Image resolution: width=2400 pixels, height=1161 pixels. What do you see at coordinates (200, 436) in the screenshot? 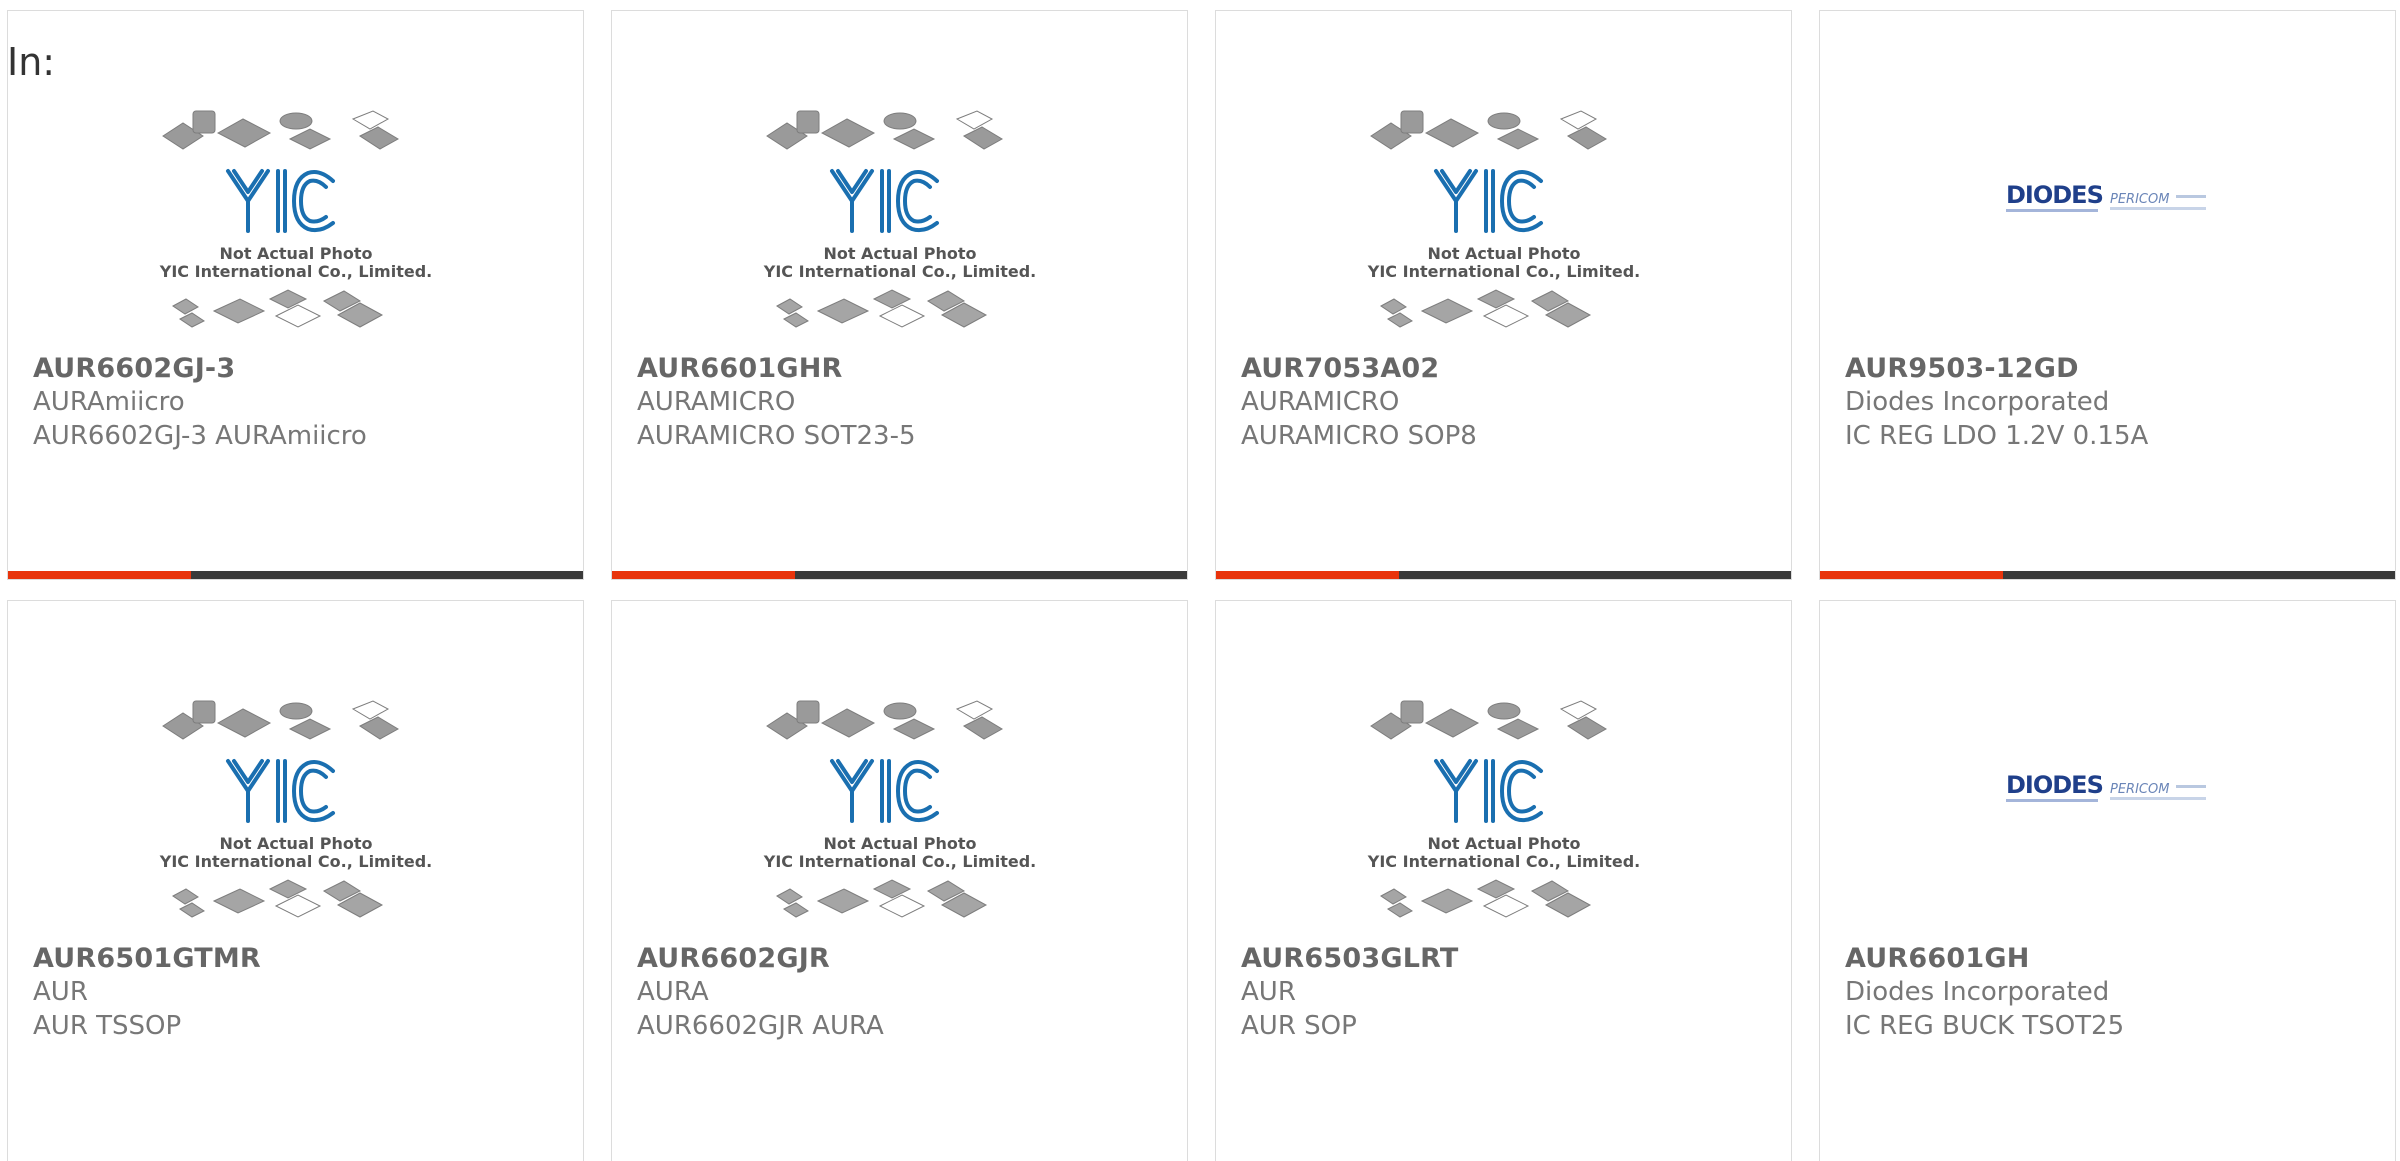
I see `description: AUR6602GJ-3 AURAmiicro` at bounding box center [200, 436].